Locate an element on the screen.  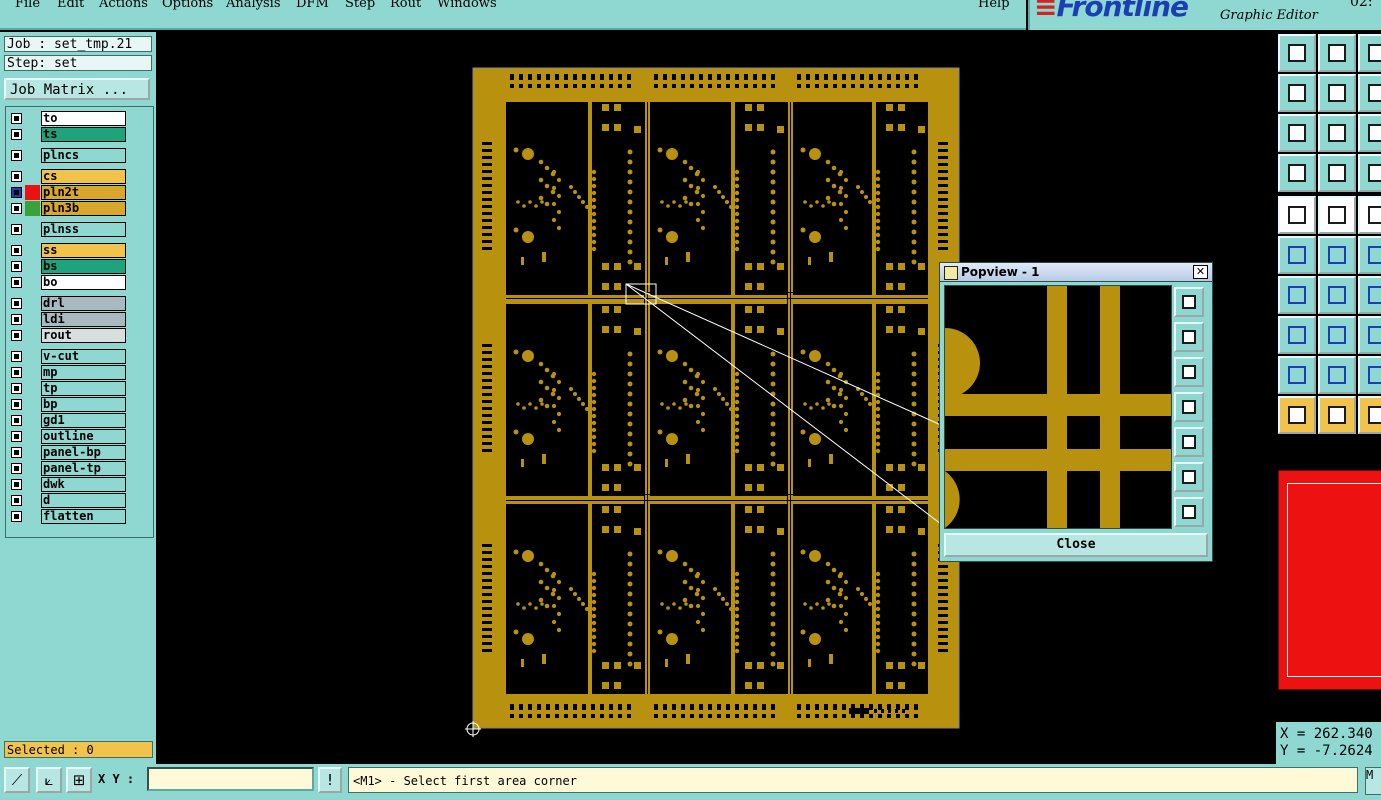
select-shape-button is located at coordinates (1297, 215).